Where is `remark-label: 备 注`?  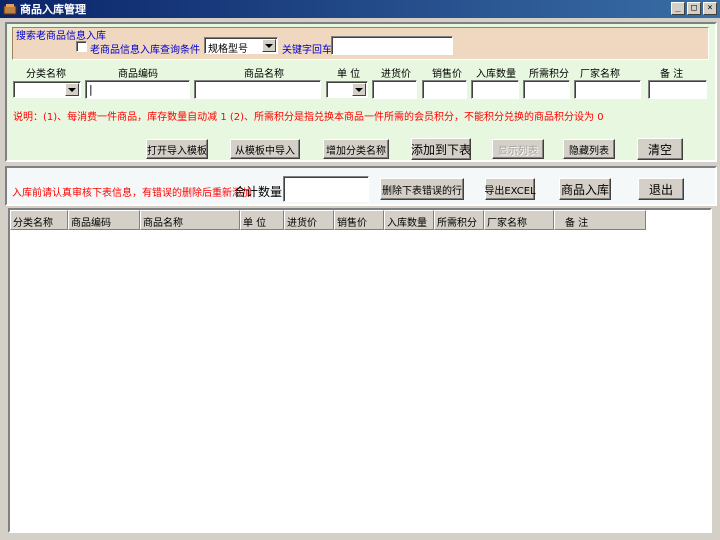
remark-label: 备 注 is located at coordinates (672, 74).